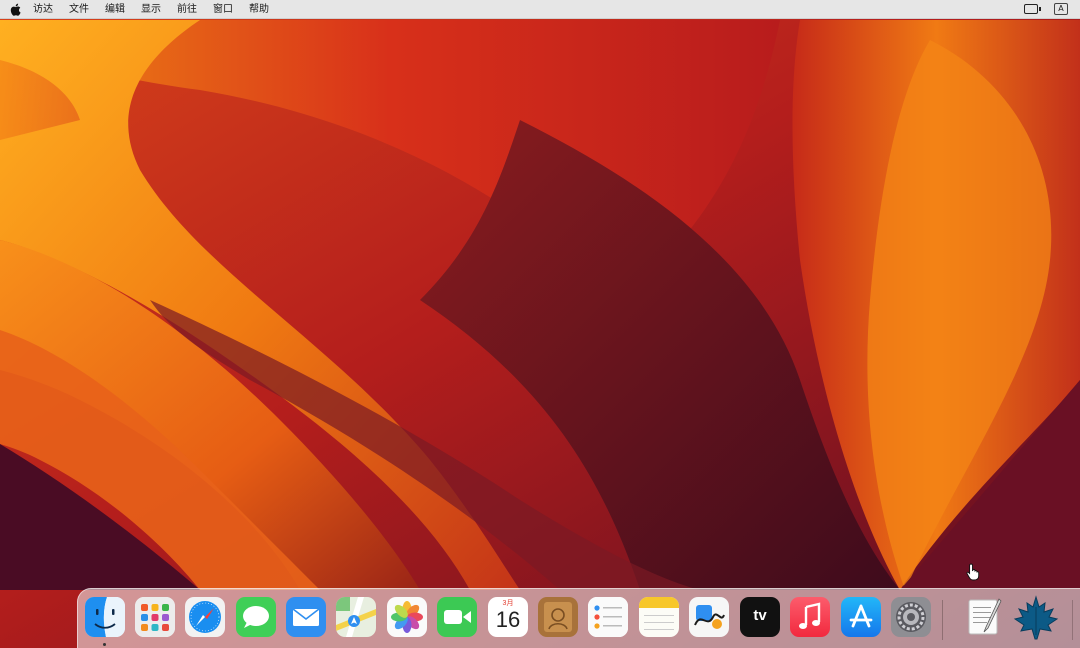 The height and width of the screenshot is (648, 1080). I want to click on finder-icon, so click(105, 617).